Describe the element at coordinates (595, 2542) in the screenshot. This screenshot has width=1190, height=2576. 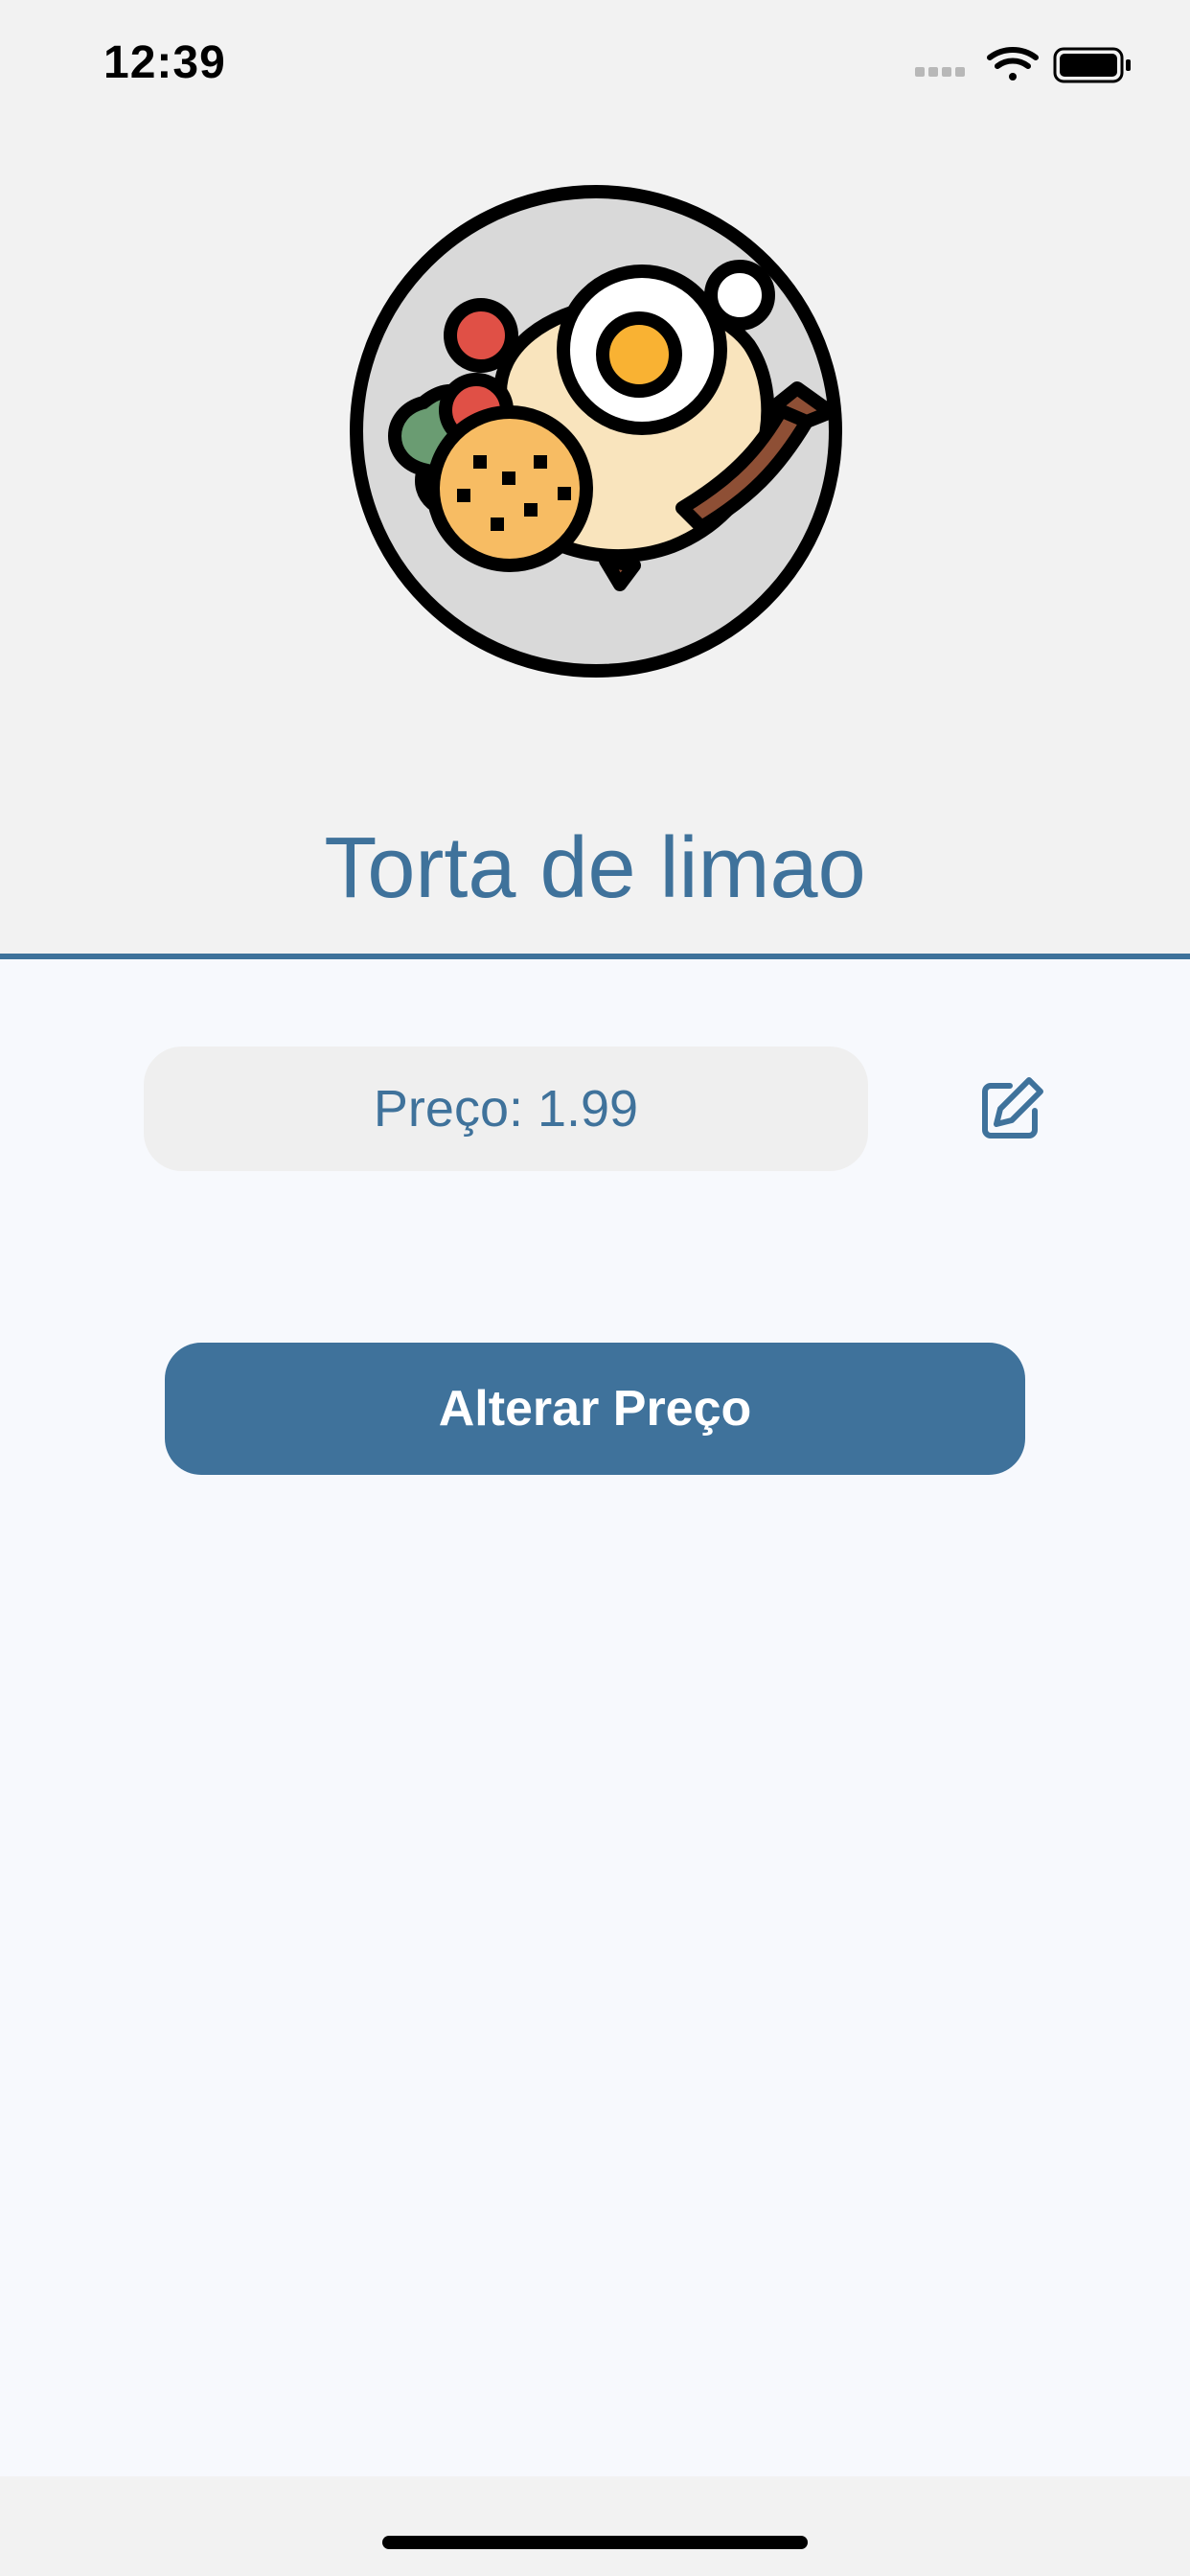
I see `home-indicator` at that location.